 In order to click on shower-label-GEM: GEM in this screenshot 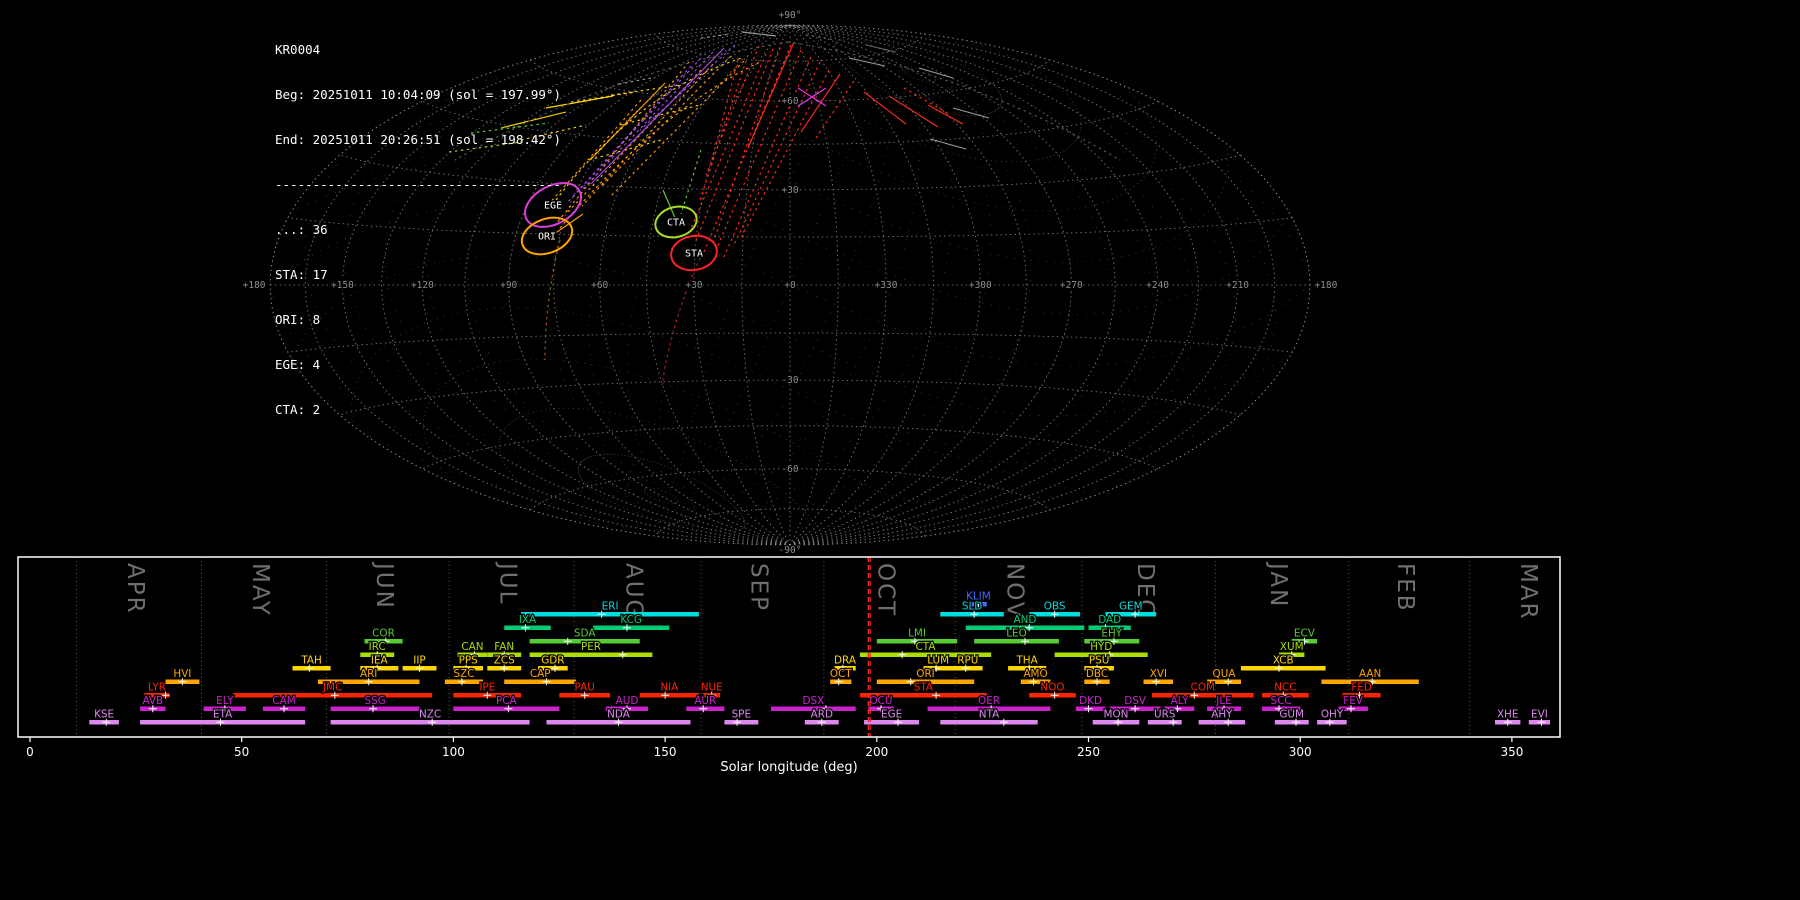, I will do `click(1131, 607)`.